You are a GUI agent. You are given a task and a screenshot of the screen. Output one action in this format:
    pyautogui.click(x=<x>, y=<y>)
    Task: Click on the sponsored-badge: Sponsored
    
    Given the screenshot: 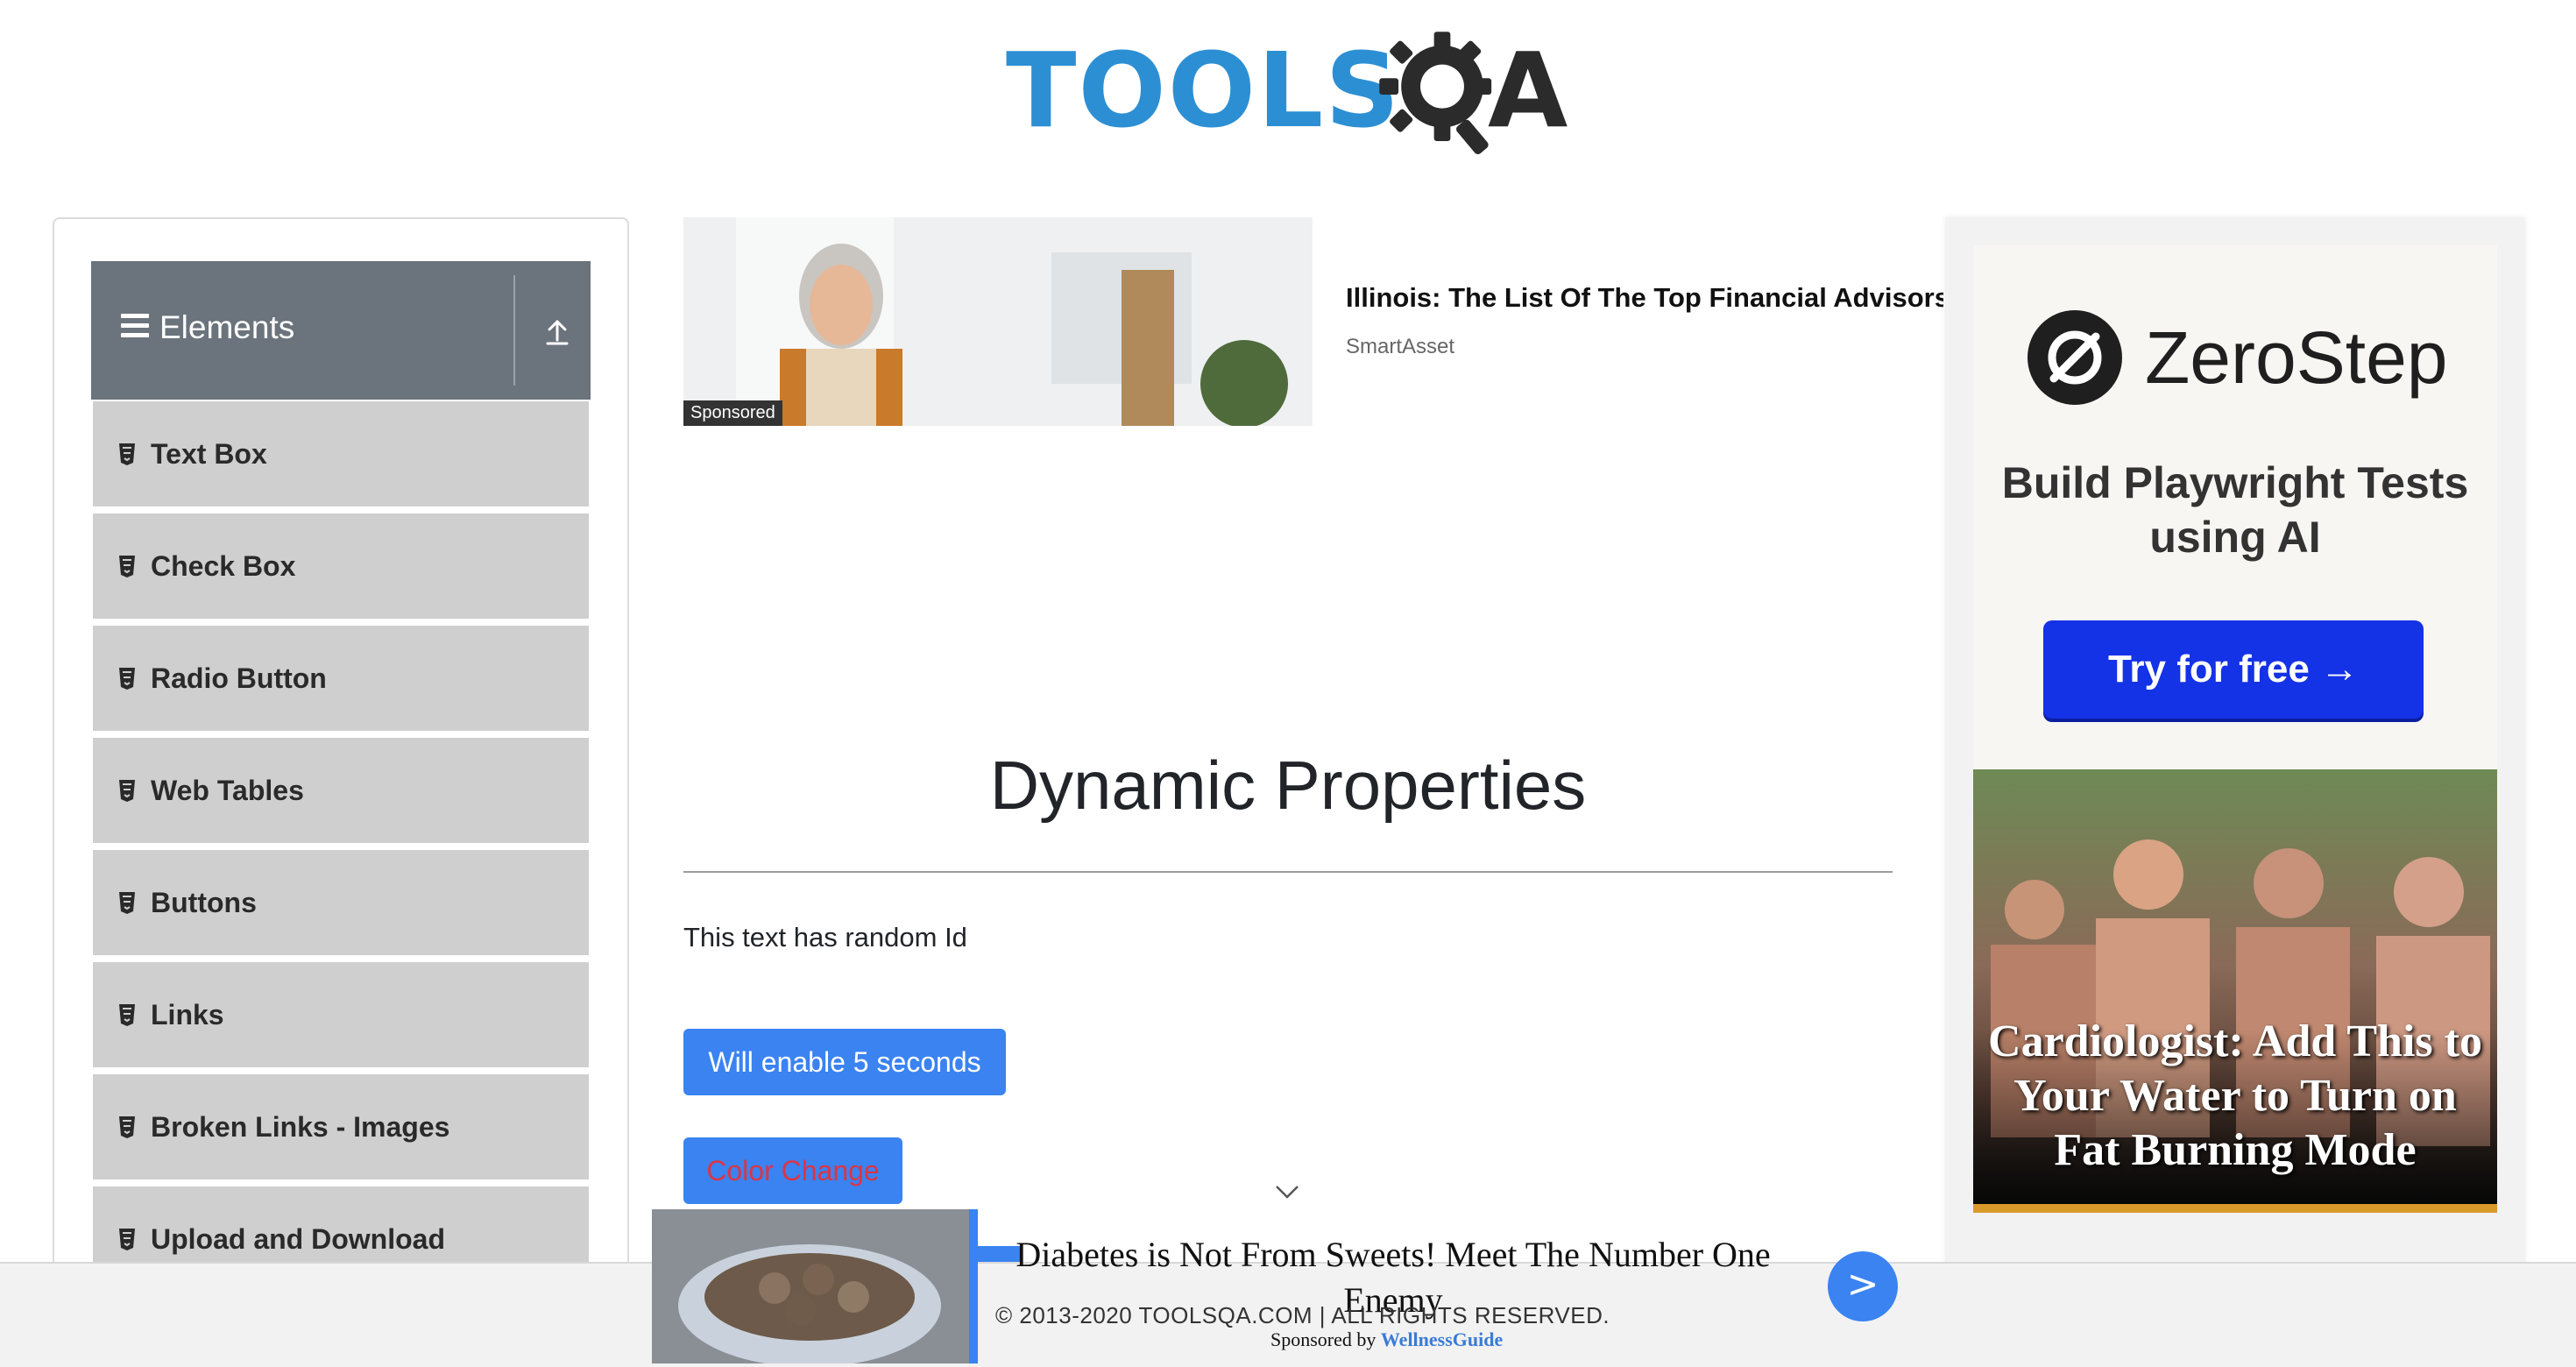 What is the action you would take?
    pyautogui.click(x=732, y=413)
    